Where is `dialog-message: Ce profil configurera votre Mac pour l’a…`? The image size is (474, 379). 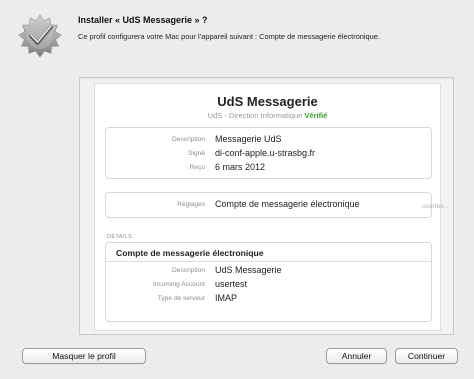 dialog-message: Ce profil configurera votre Mac pour l’a… is located at coordinates (229, 36).